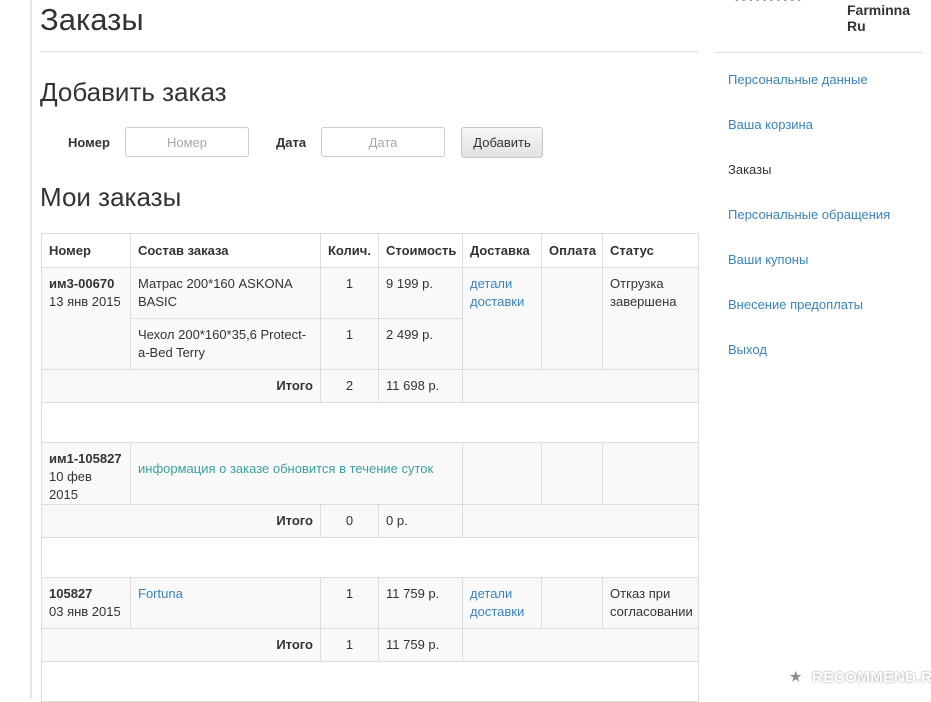  Describe the element at coordinates (82, 283) in the screenshot. I see `order-number: им3-00670` at that location.